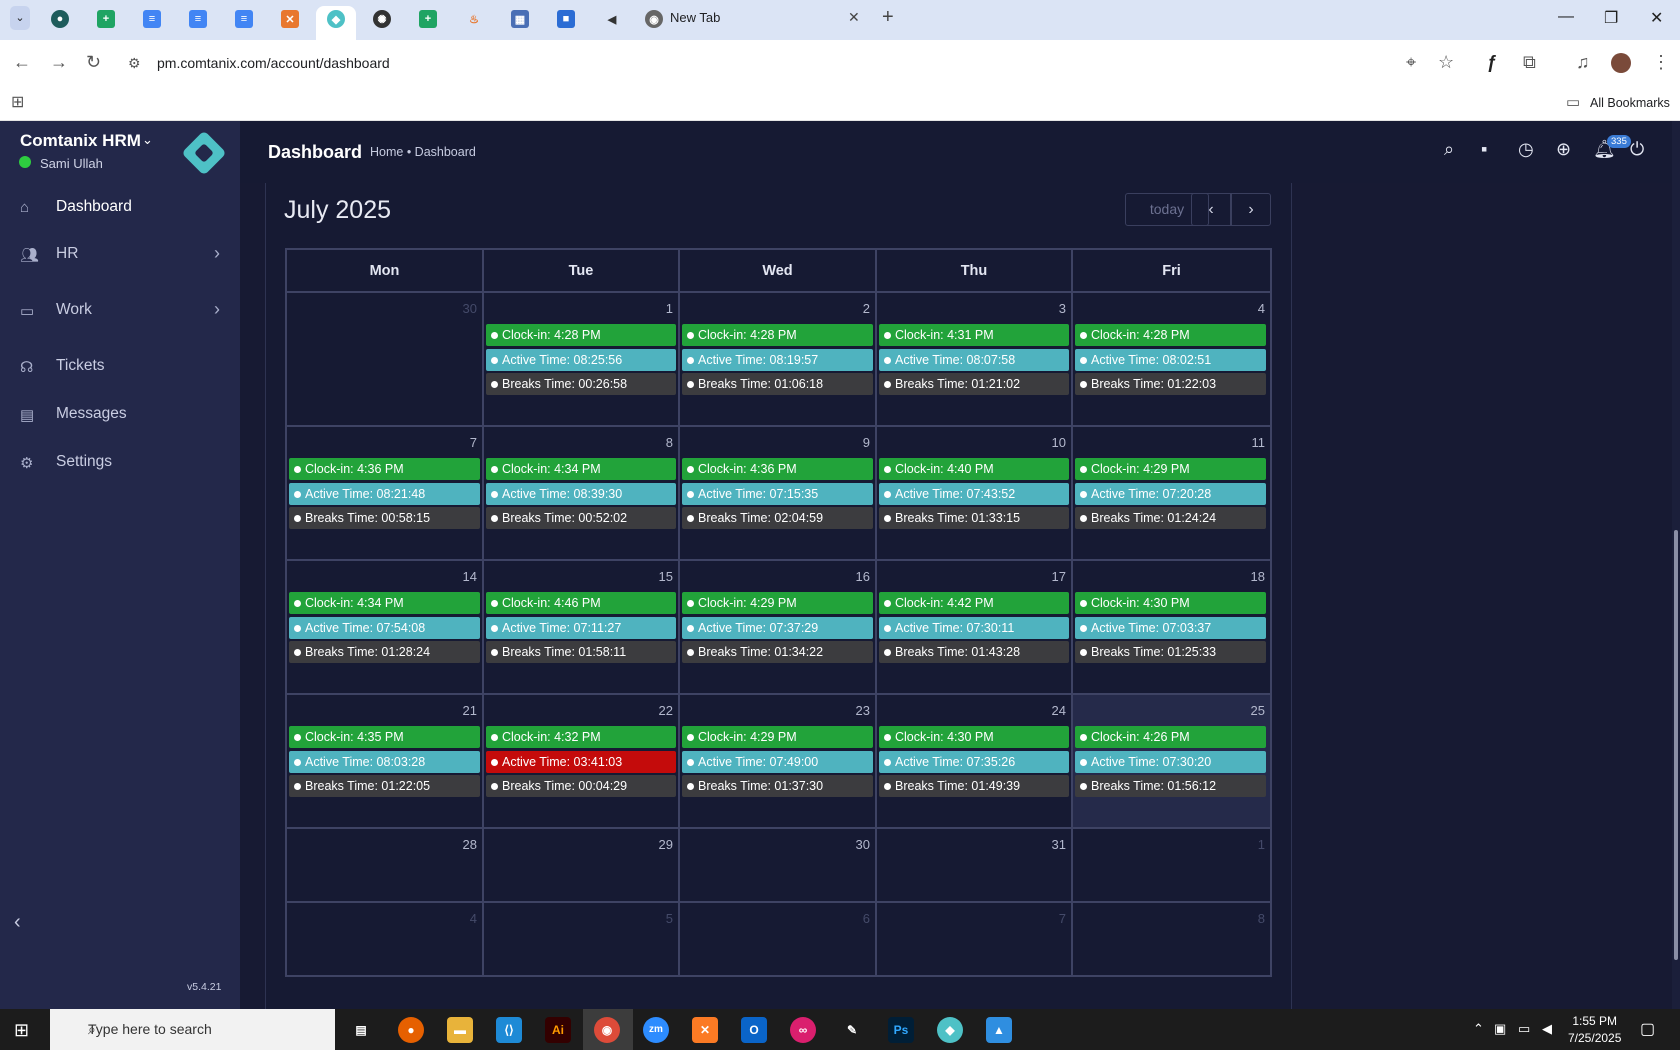 The width and height of the screenshot is (1680, 1050). Describe the element at coordinates (1170, 603) in the screenshot. I see `clock-in-event: Clock-in: 4:30 PM` at that location.